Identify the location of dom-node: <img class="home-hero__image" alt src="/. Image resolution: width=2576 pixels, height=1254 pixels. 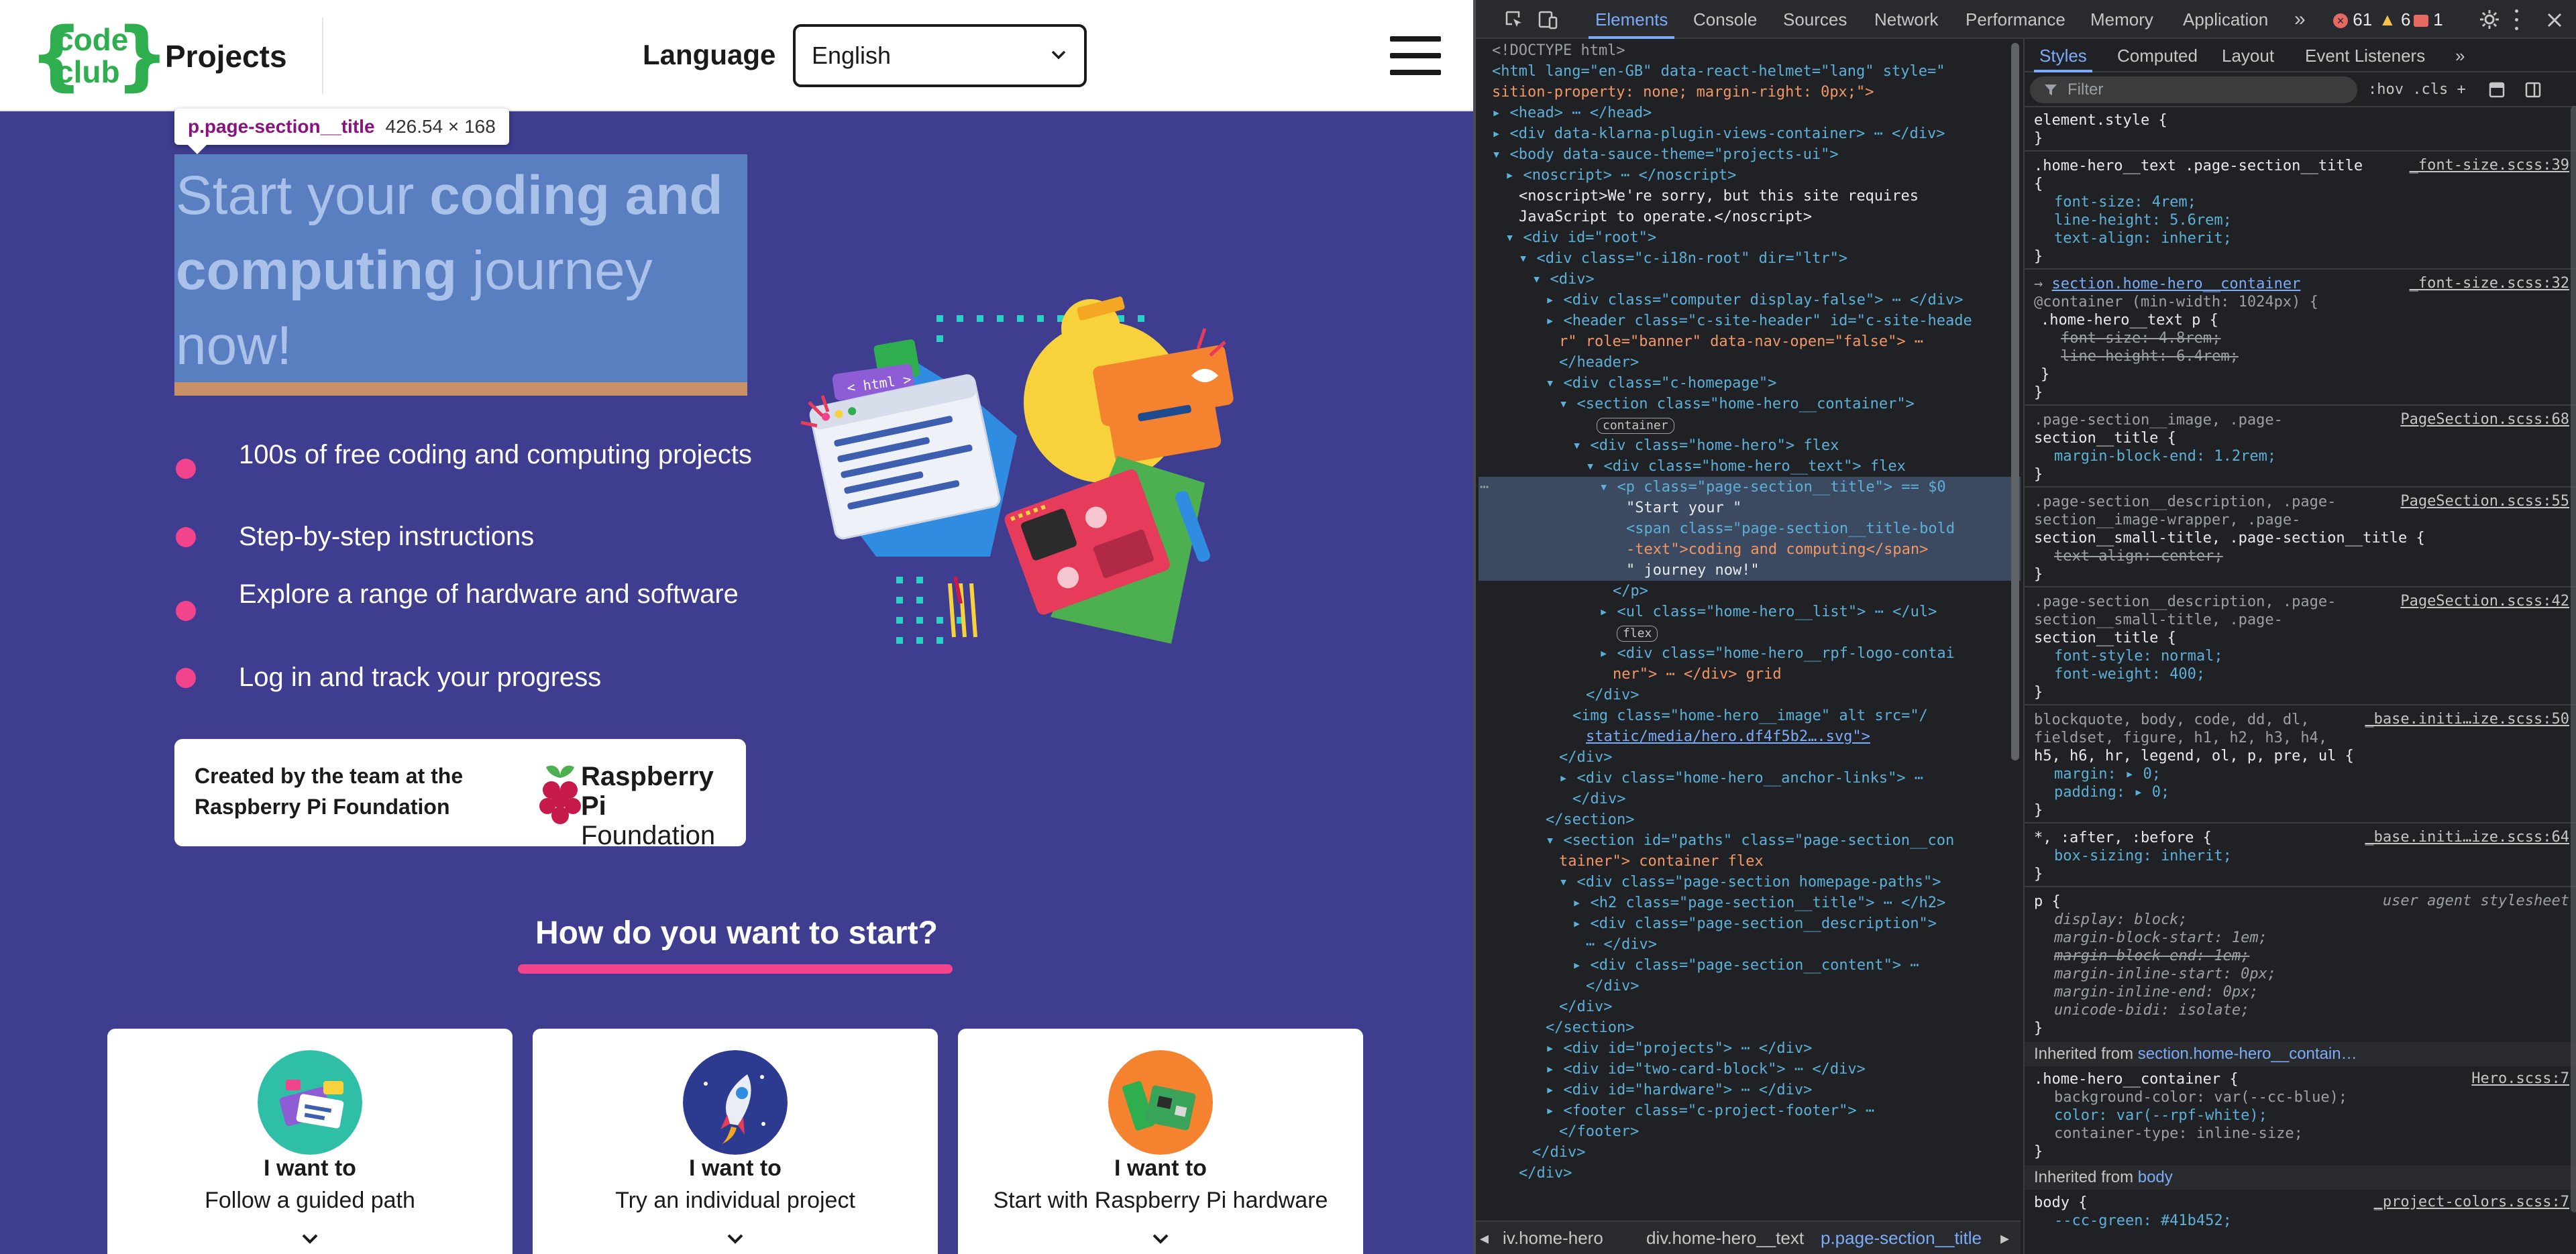
(1750, 715).